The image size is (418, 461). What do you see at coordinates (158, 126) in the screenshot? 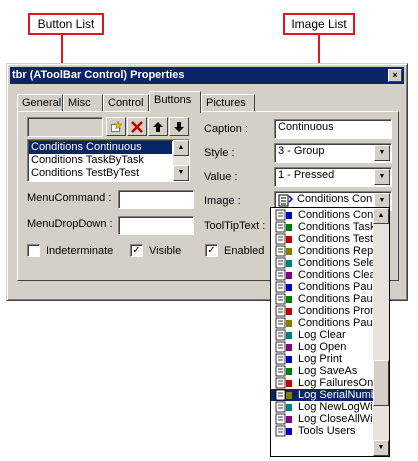
I see `move-up-button` at bounding box center [158, 126].